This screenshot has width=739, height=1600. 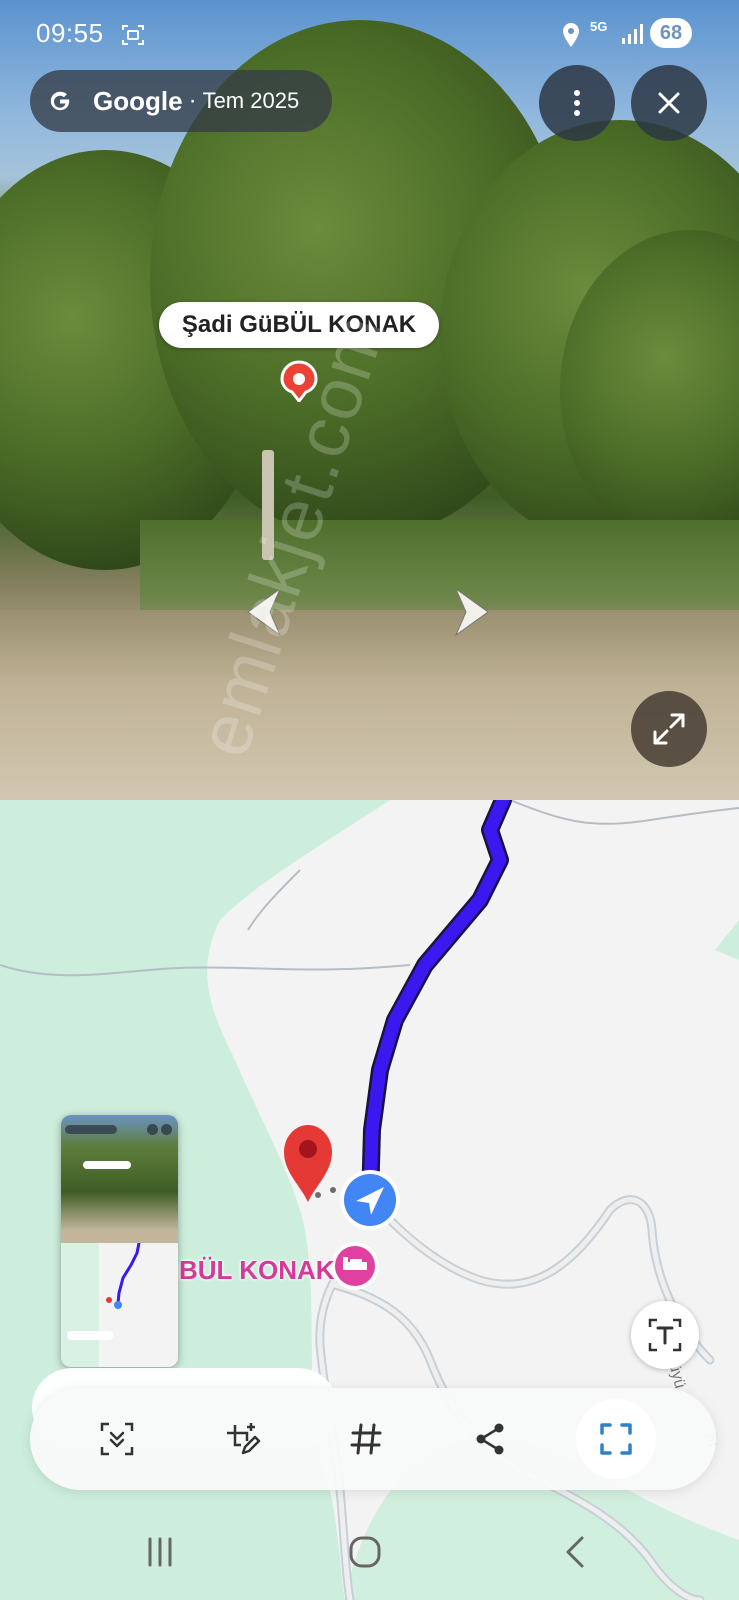 I want to click on crop-edit-button, so click(x=241, y=1439).